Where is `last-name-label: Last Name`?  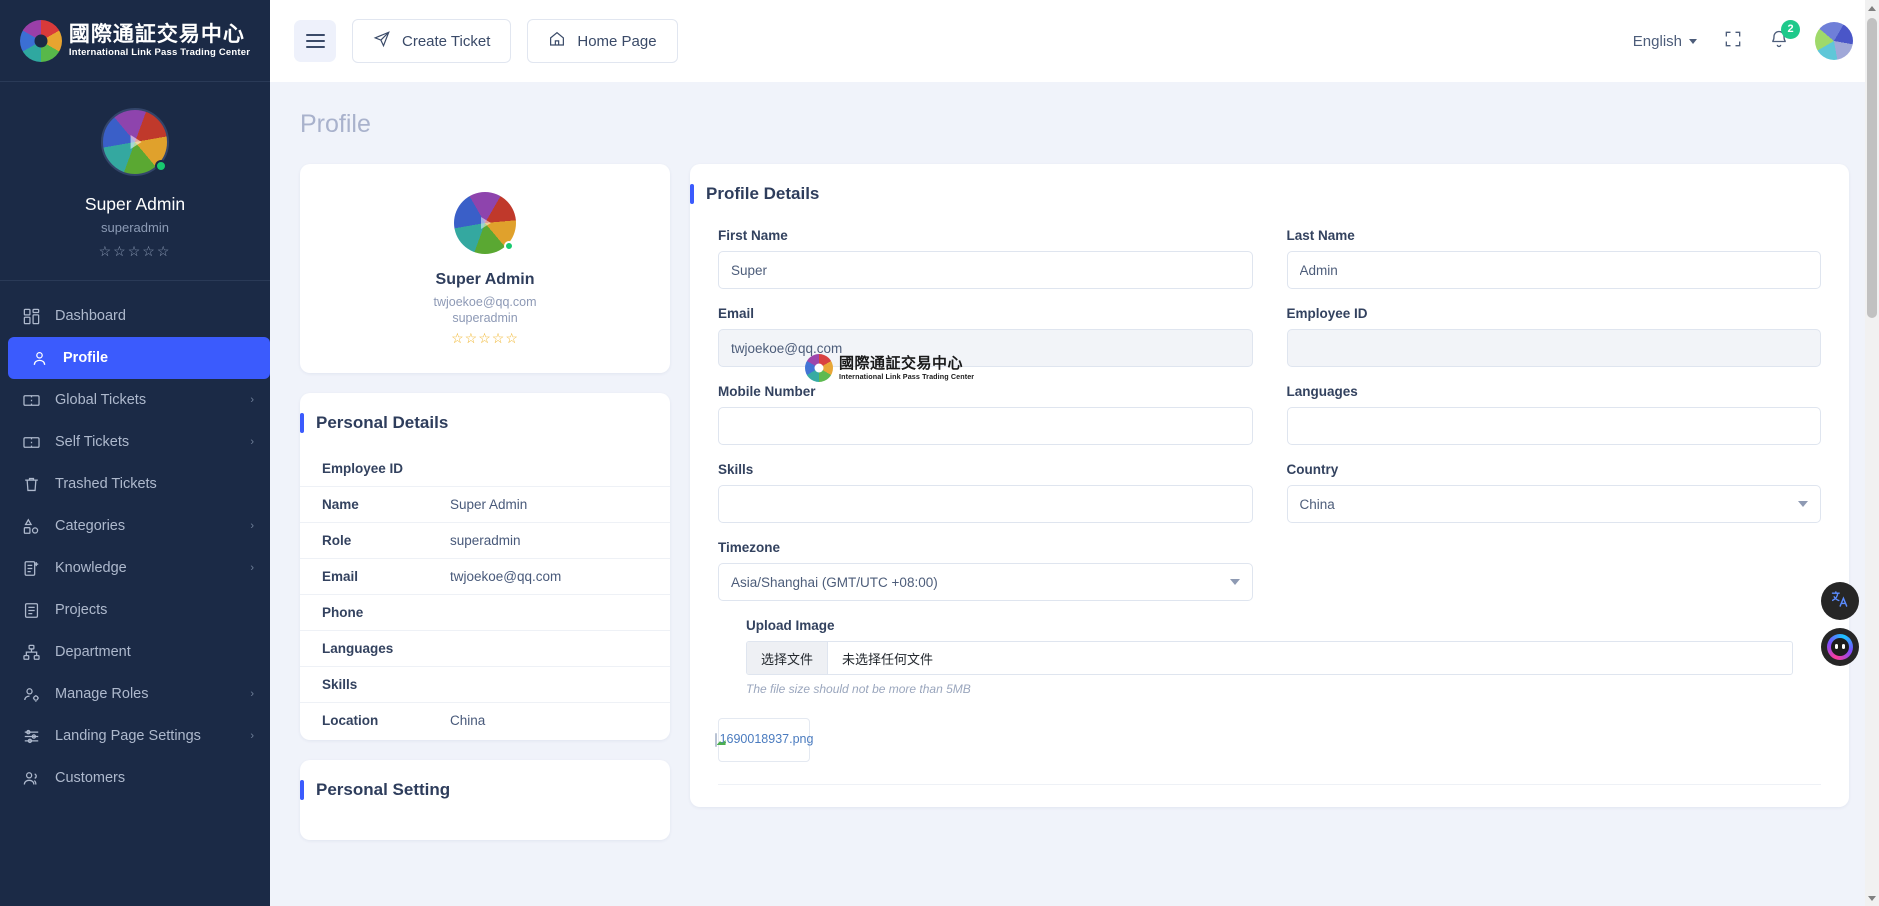 last-name-label: Last Name is located at coordinates (1320, 235).